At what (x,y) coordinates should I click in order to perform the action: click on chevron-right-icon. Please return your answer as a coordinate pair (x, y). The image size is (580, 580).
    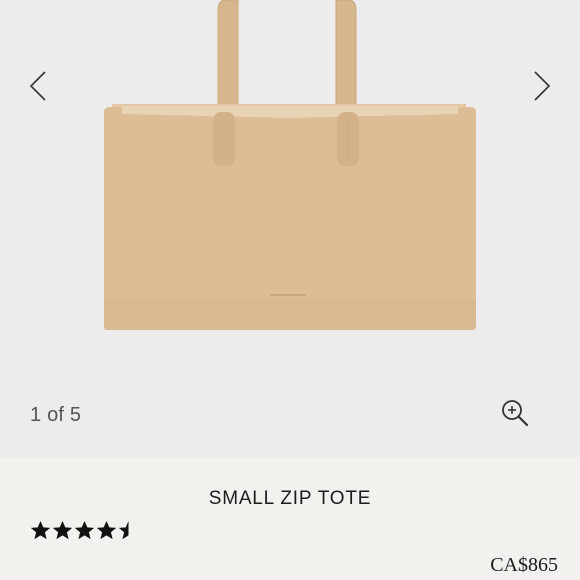
    Looking at the image, I should click on (542, 86).